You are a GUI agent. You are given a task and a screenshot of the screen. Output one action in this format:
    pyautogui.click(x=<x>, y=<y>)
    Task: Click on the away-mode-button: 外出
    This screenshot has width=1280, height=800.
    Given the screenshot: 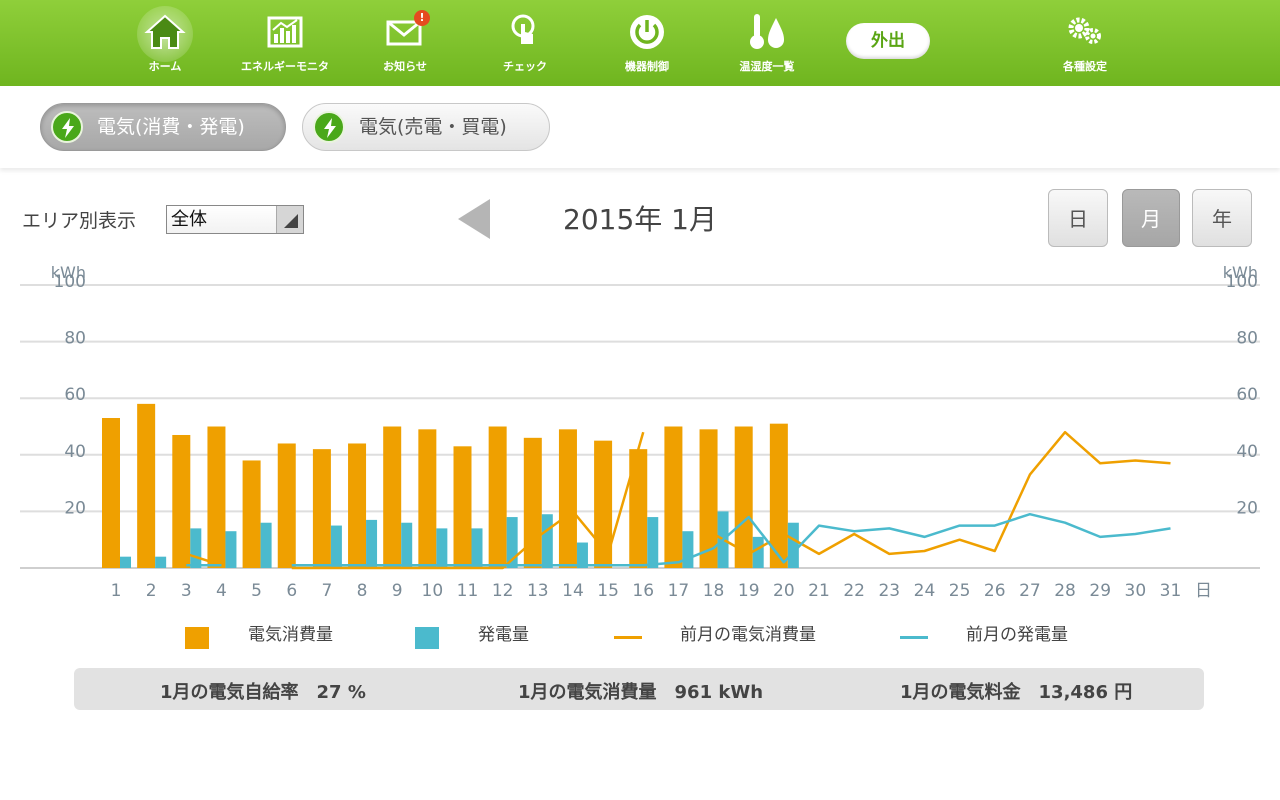 What is the action you would take?
    pyautogui.click(x=888, y=41)
    